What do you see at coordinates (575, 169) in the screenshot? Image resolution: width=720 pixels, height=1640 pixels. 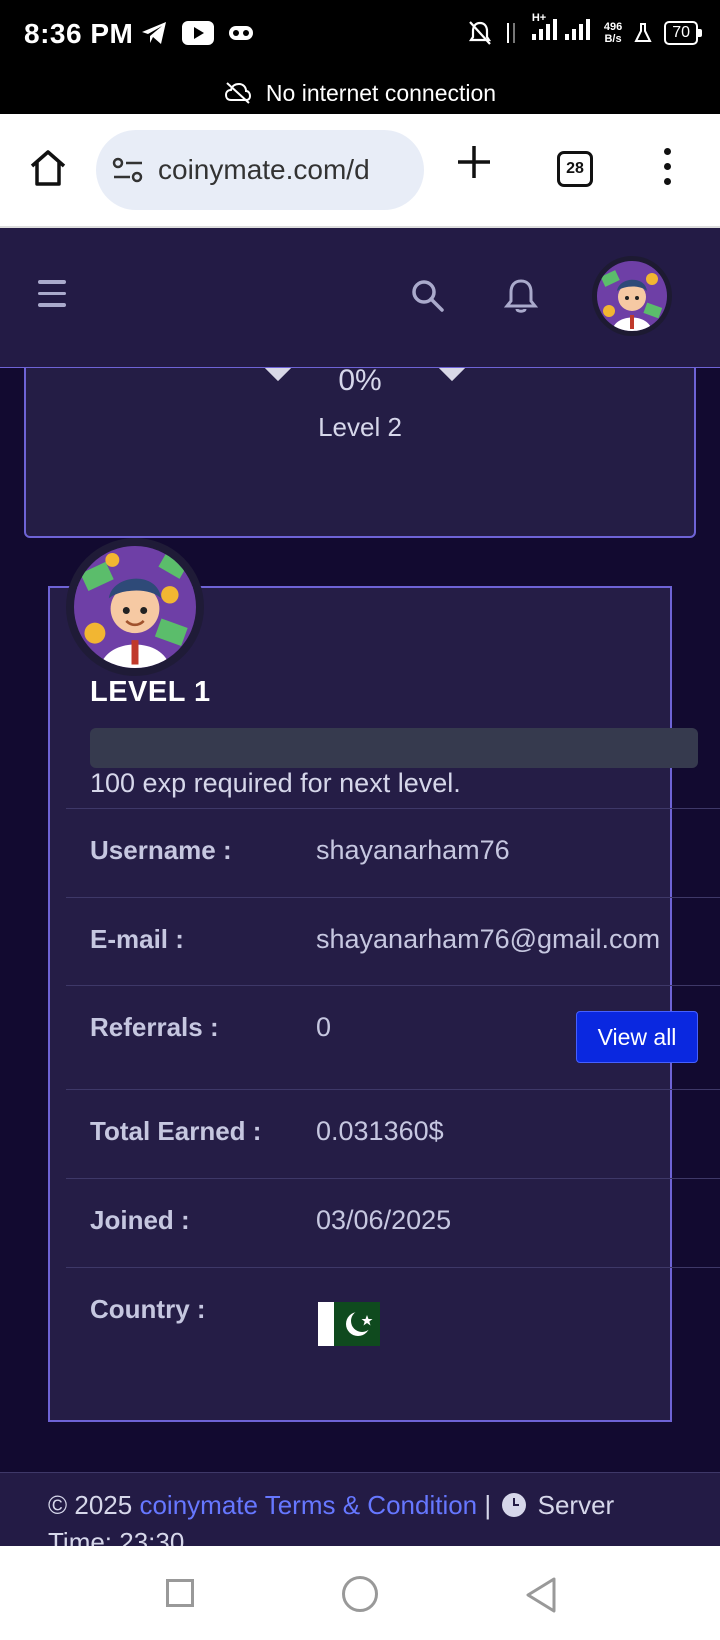 I see `tab-switcher-button: 28` at bounding box center [575, 169].